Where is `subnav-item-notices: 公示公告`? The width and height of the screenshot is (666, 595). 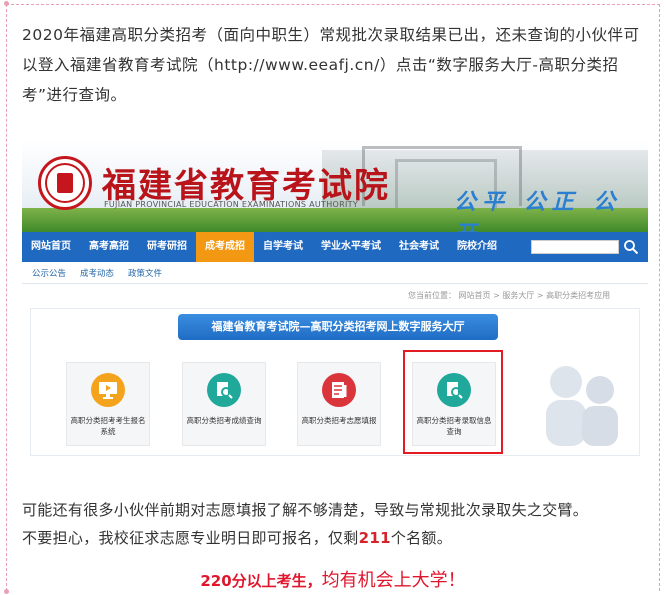 subnav-item-notices: 公示公告 is located at coordinates (49, 273).